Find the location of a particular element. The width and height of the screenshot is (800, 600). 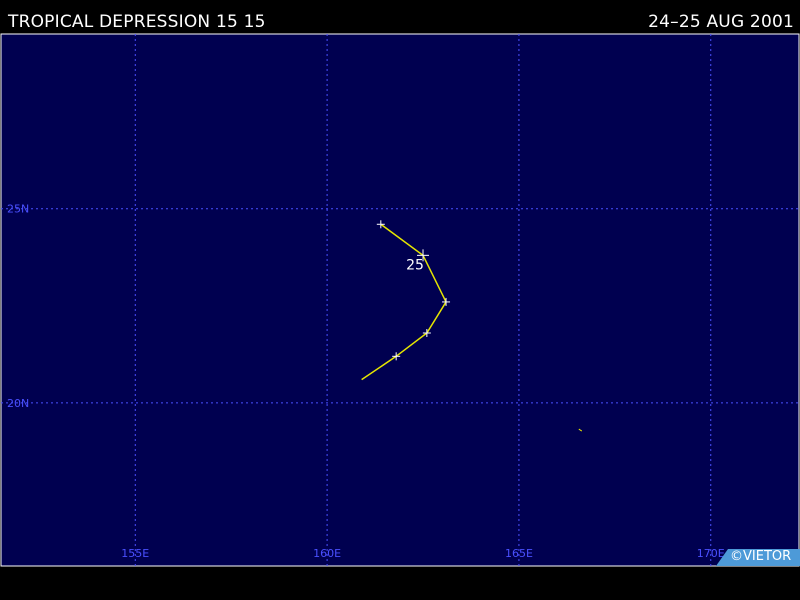

credit-text: ©VIETOR is located at coordinates (761, 556).